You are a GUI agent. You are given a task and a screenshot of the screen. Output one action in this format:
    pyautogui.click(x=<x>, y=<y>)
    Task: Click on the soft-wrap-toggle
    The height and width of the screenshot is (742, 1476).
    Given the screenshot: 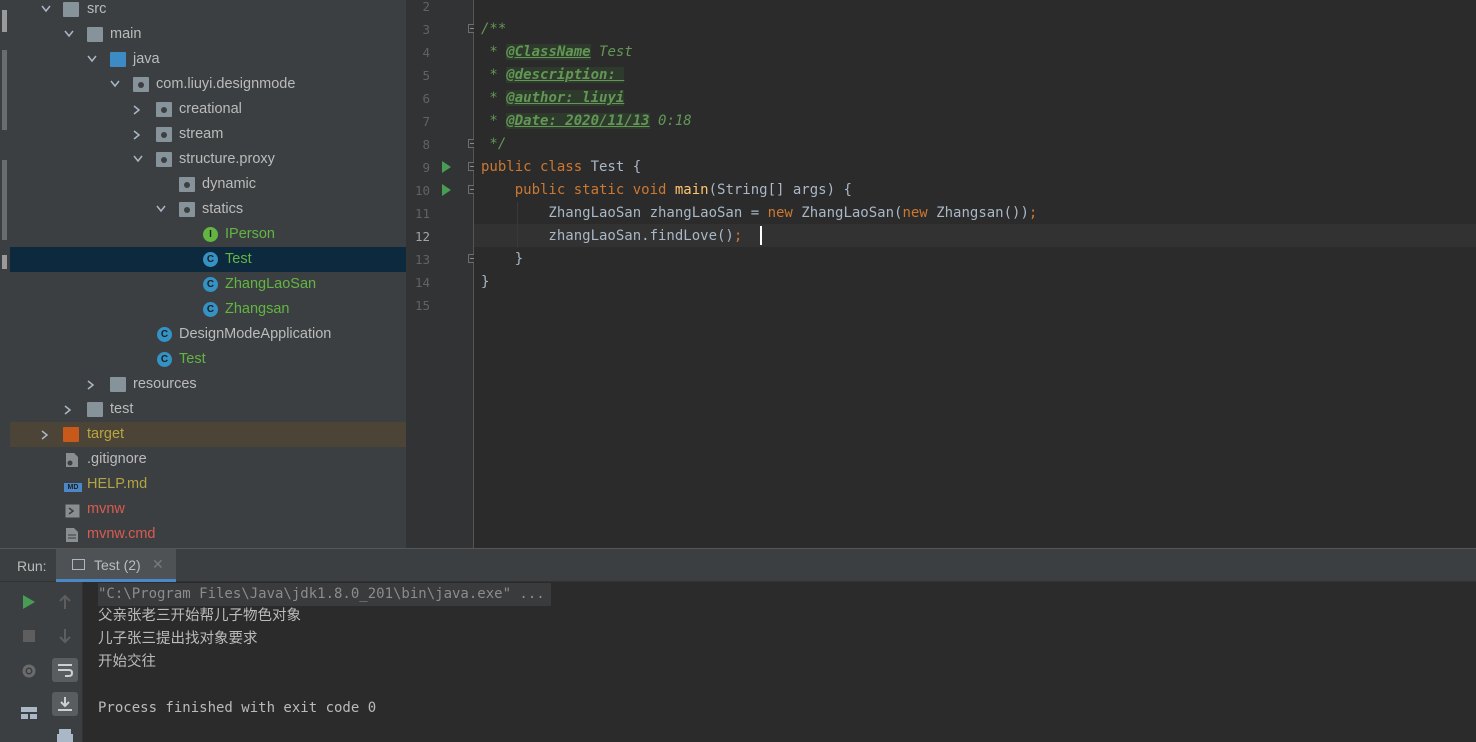 What is the action you would take?
    pyautogui.click(x=65, y=670)
    